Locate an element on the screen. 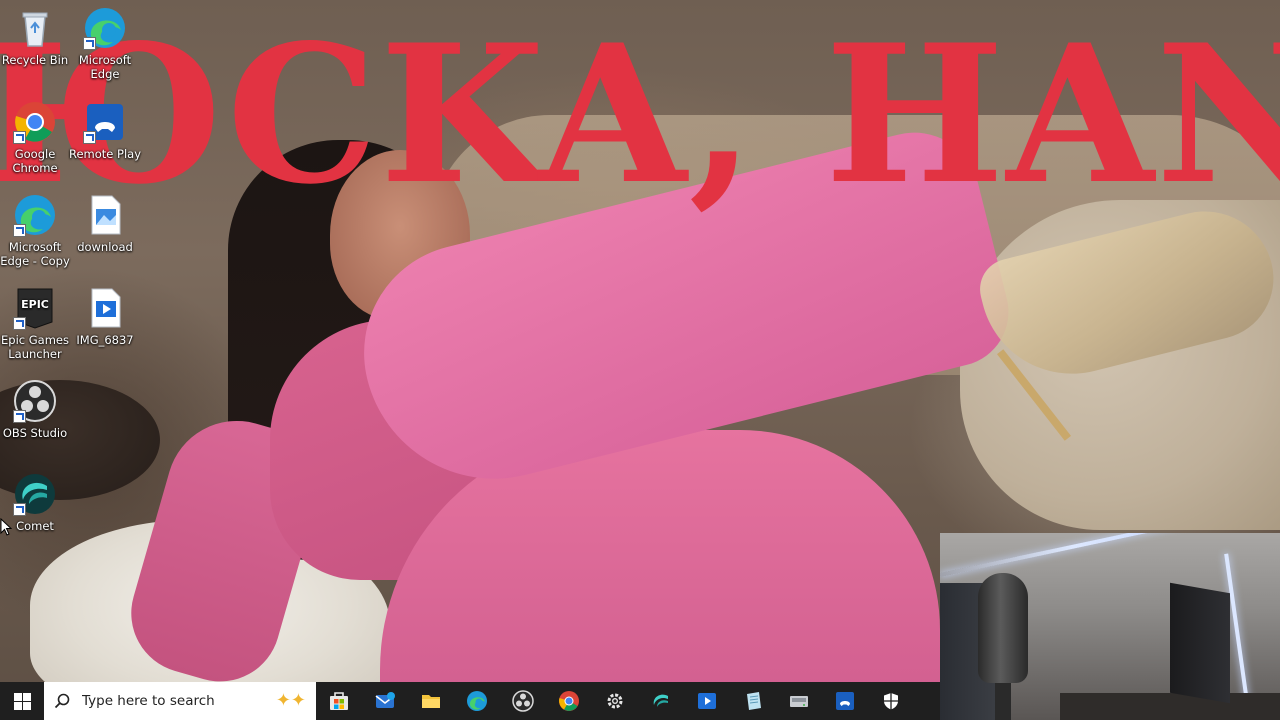 This screenshot has height=720, width=1280. taskbar-mail is located at coordinates (385, 701).